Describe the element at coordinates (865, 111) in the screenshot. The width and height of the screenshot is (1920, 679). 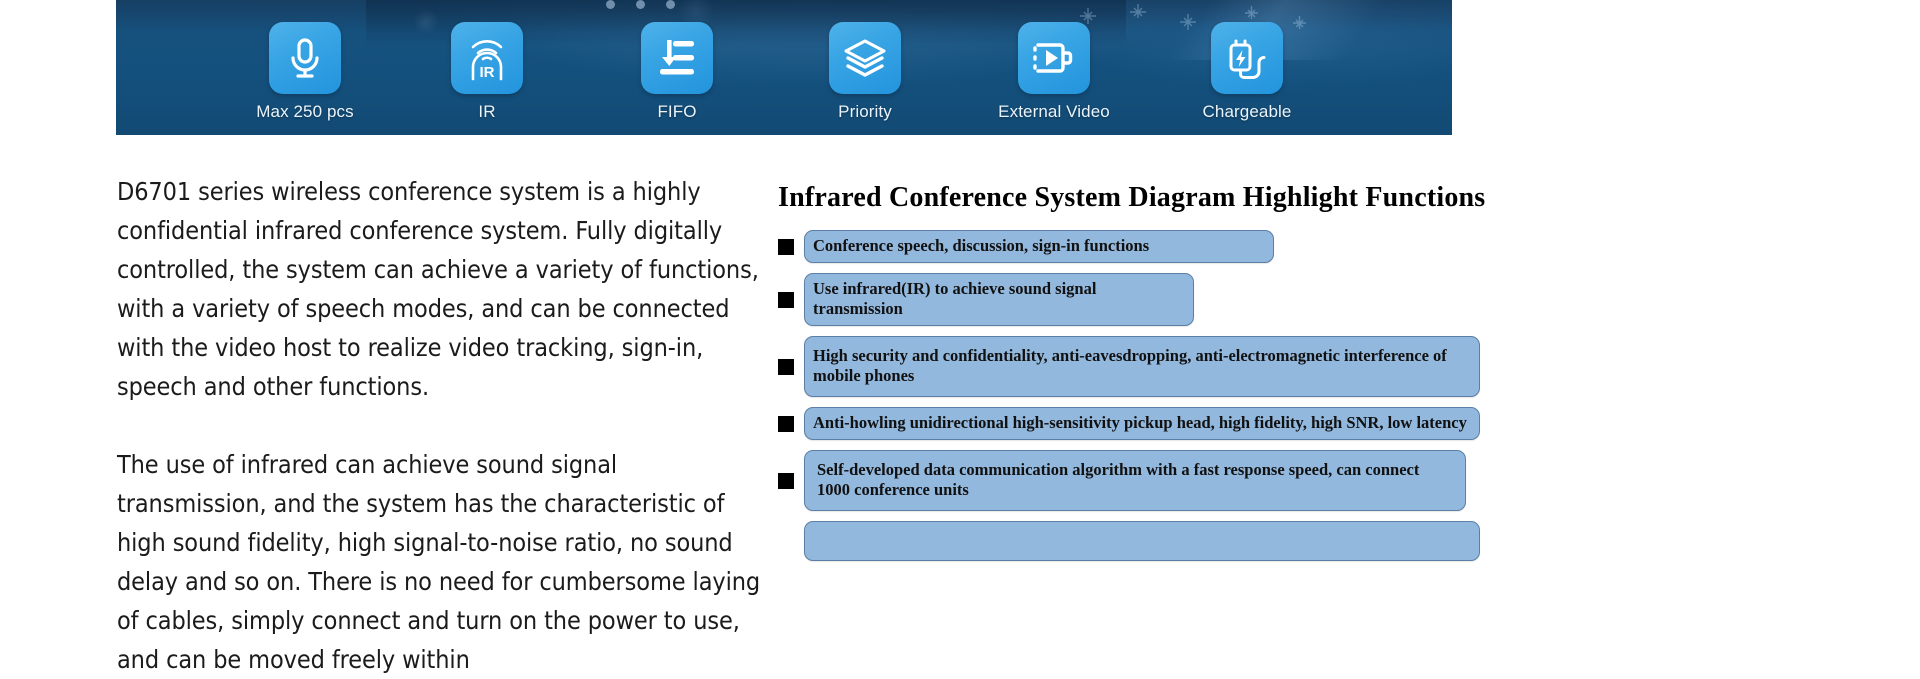
I see `feature-tile-label: Priority` at that location.